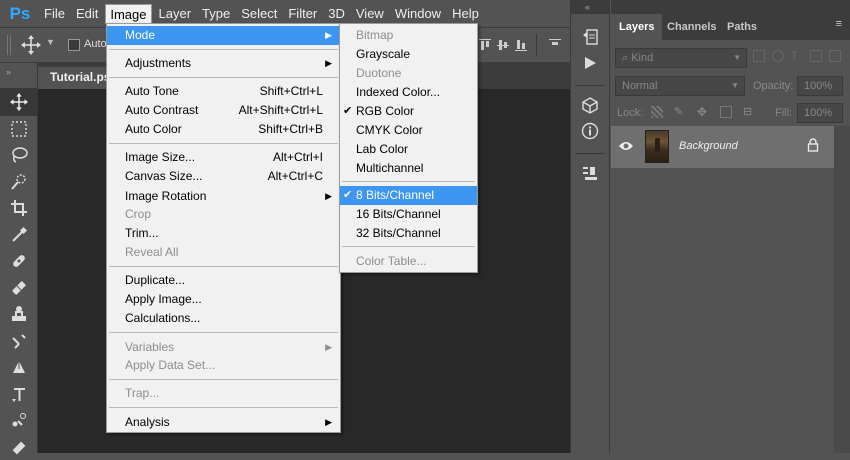 The width and height of the screenshot is (850, 460). What do you see at coordinates (291, 91) in the screenshot?
I see `auto-tone-shortcut: Shift+Ctrl+L` at bounding box center [291, 91].